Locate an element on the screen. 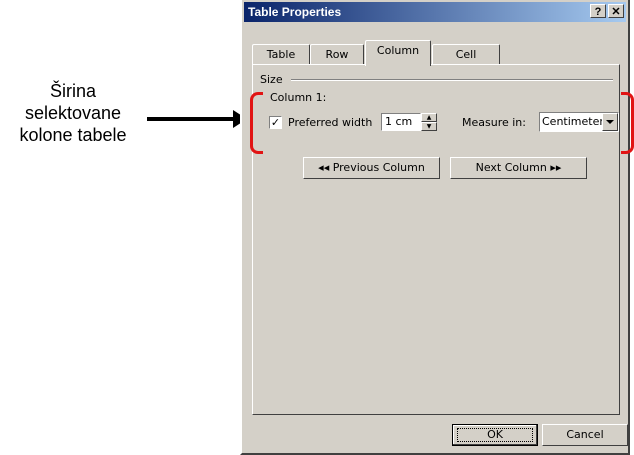  annotation-line: Širina is located at coordinates (73, 91).